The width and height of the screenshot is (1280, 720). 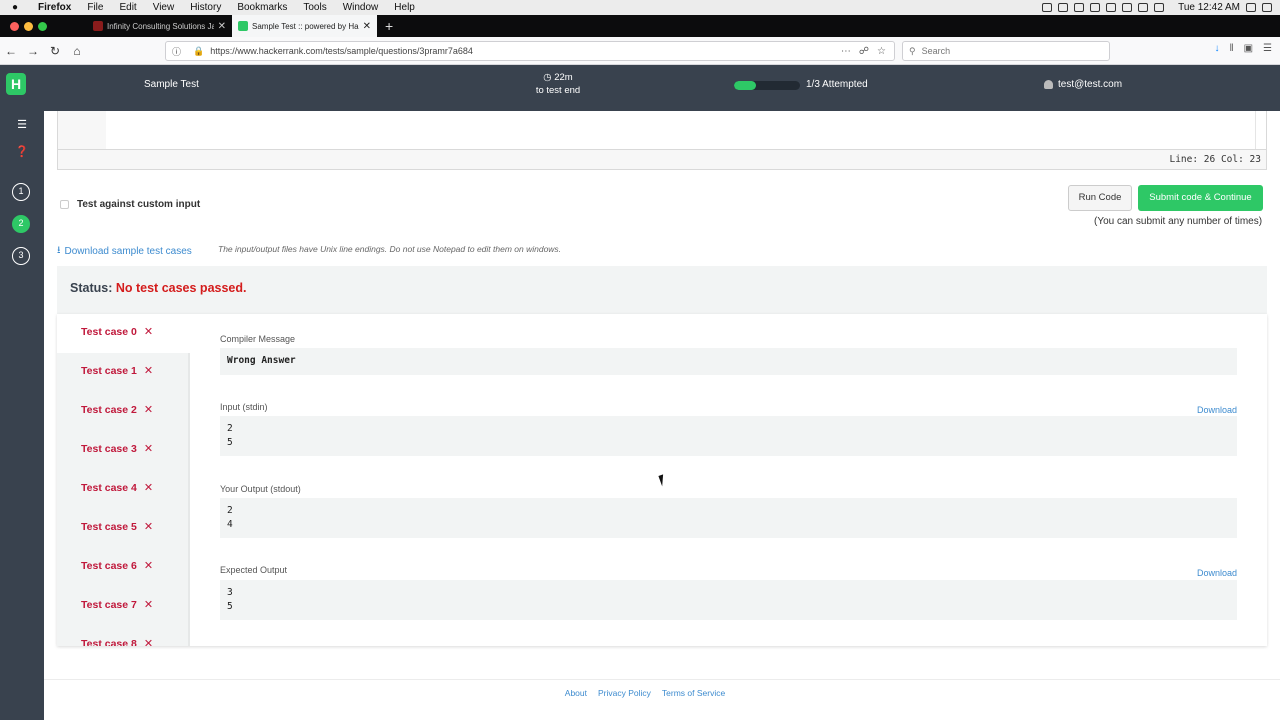 I want to click on test-case-tab-2: Test case 2 ✕, so click(x=123, y=411).